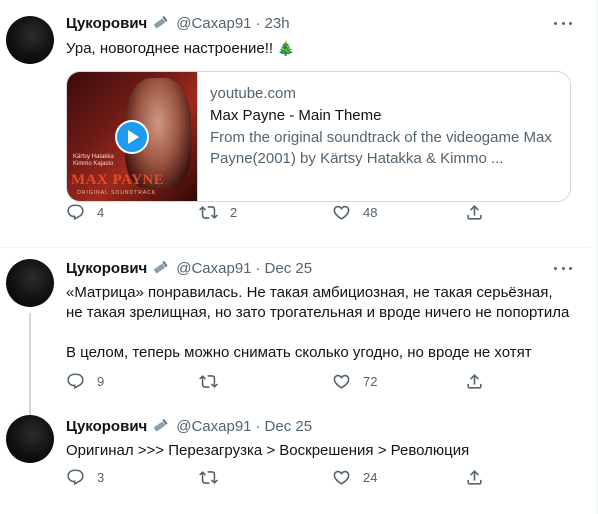  Describe the element at coordinates (370, 212) in the screenshot. I see `like-count: 48` at that location.